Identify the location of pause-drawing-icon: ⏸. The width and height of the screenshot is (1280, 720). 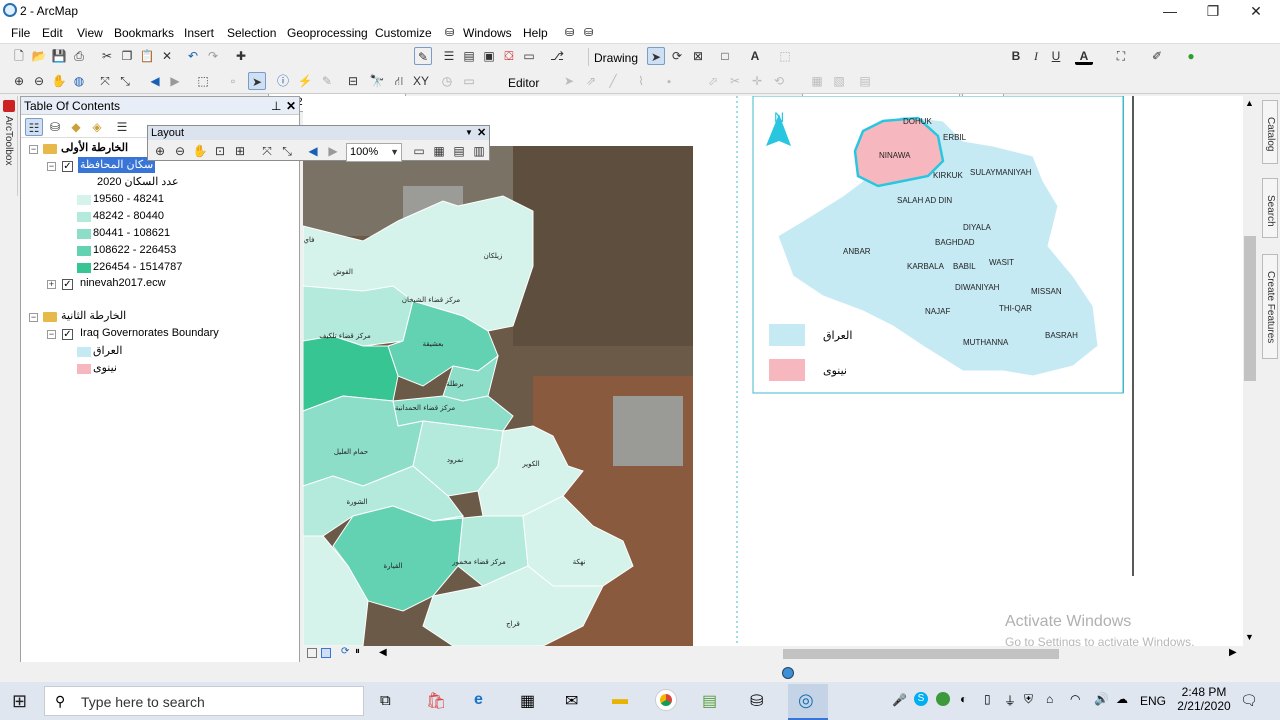
(357, 651).